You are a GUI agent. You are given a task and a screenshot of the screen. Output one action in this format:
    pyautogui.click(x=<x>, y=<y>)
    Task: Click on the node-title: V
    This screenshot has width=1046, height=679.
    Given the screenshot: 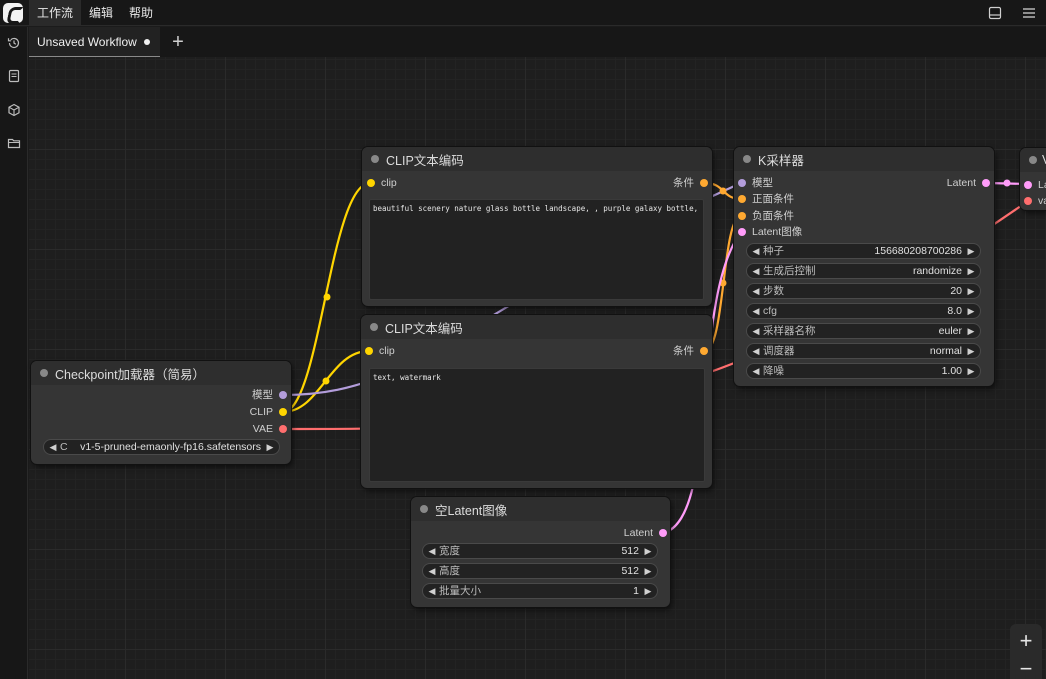 What is the action you would take?
    pyautogui.click(x=1033, y=160)
    